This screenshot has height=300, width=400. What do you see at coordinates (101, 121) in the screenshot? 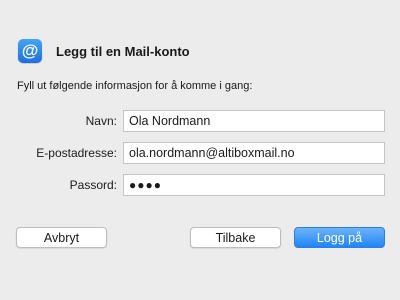
I see `name-label: Navn:` at bounding box center [101, 121].